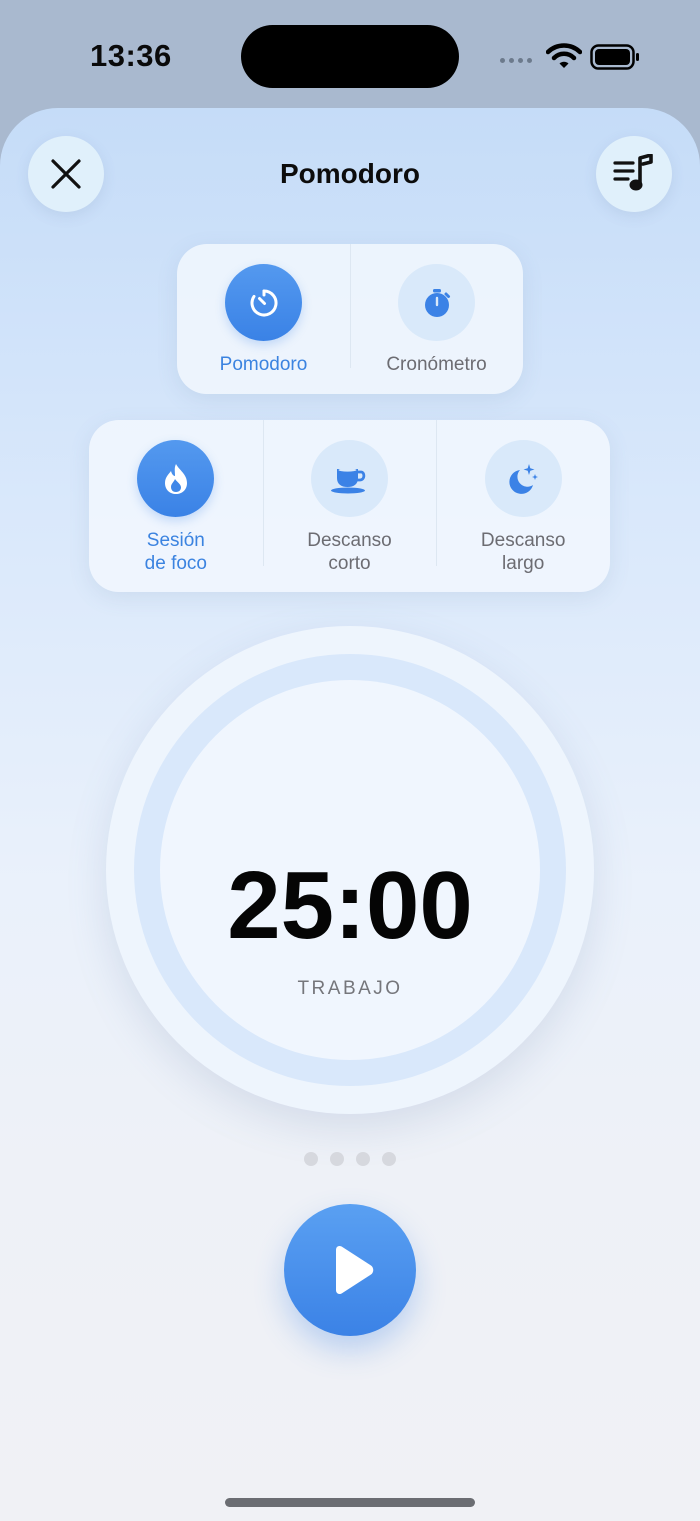  Describe the element at coordinates (350, 1159) in the screenshot. I see `session-progress-dots` at that location.